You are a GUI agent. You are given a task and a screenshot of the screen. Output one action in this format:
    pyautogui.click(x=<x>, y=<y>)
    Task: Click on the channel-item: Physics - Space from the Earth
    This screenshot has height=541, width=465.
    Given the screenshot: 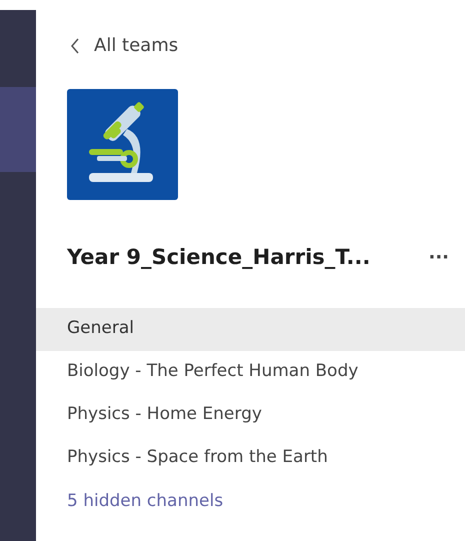 What is the action you would take?
    pyautogui.click(x=250, y=458)
    